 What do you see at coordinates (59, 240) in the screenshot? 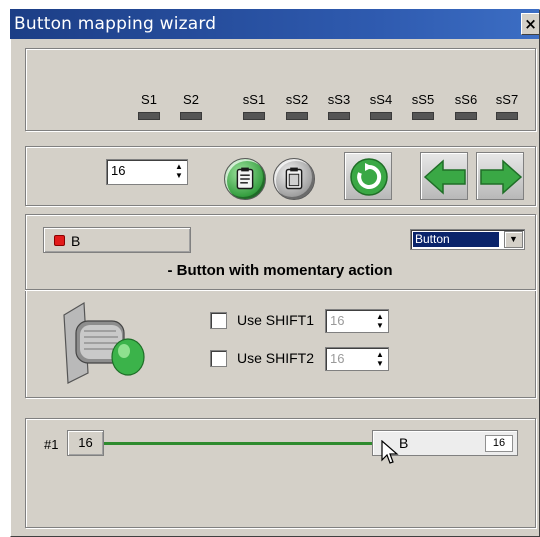
I see `red-square-icon` at bounding box center [59, 240].